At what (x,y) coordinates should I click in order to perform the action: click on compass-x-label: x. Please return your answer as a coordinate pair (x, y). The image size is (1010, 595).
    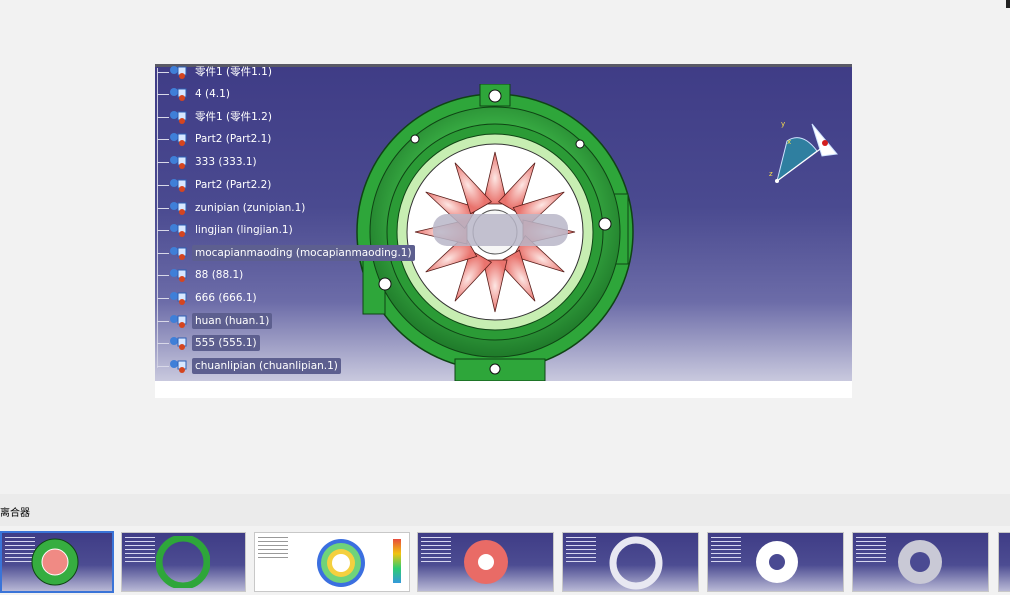
    Looking at the image, I should click on (789, 142).